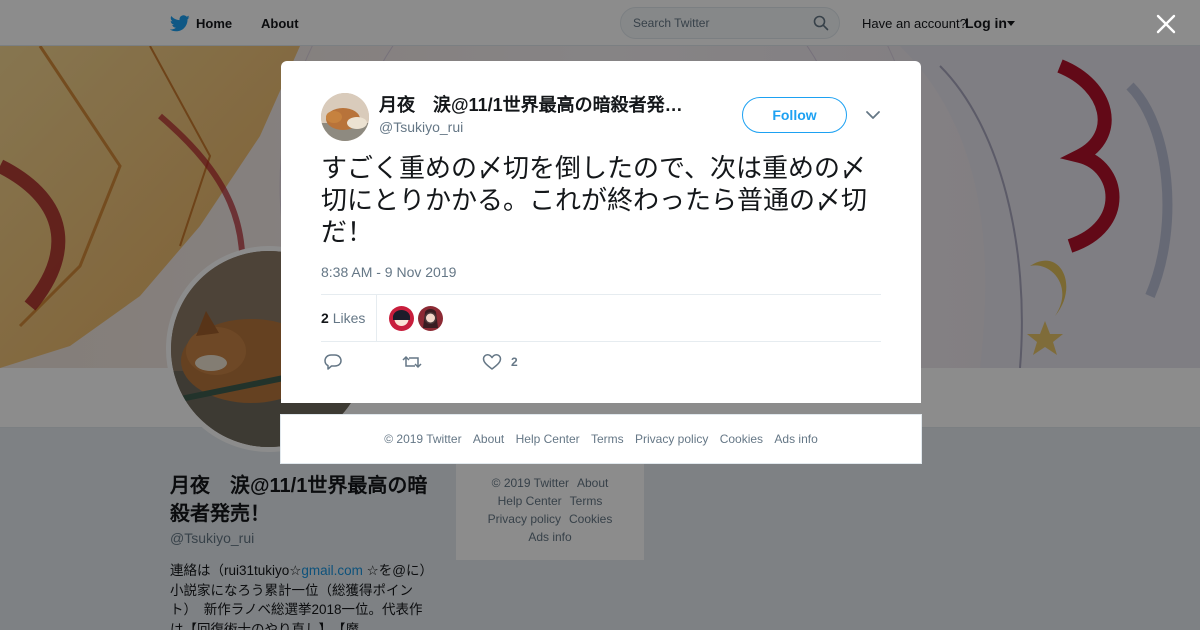 Image resolution: width=1200 pixels, height=630 pixels. I want to click on modal-footer-ads-link: Ads info, so click(795, 439).